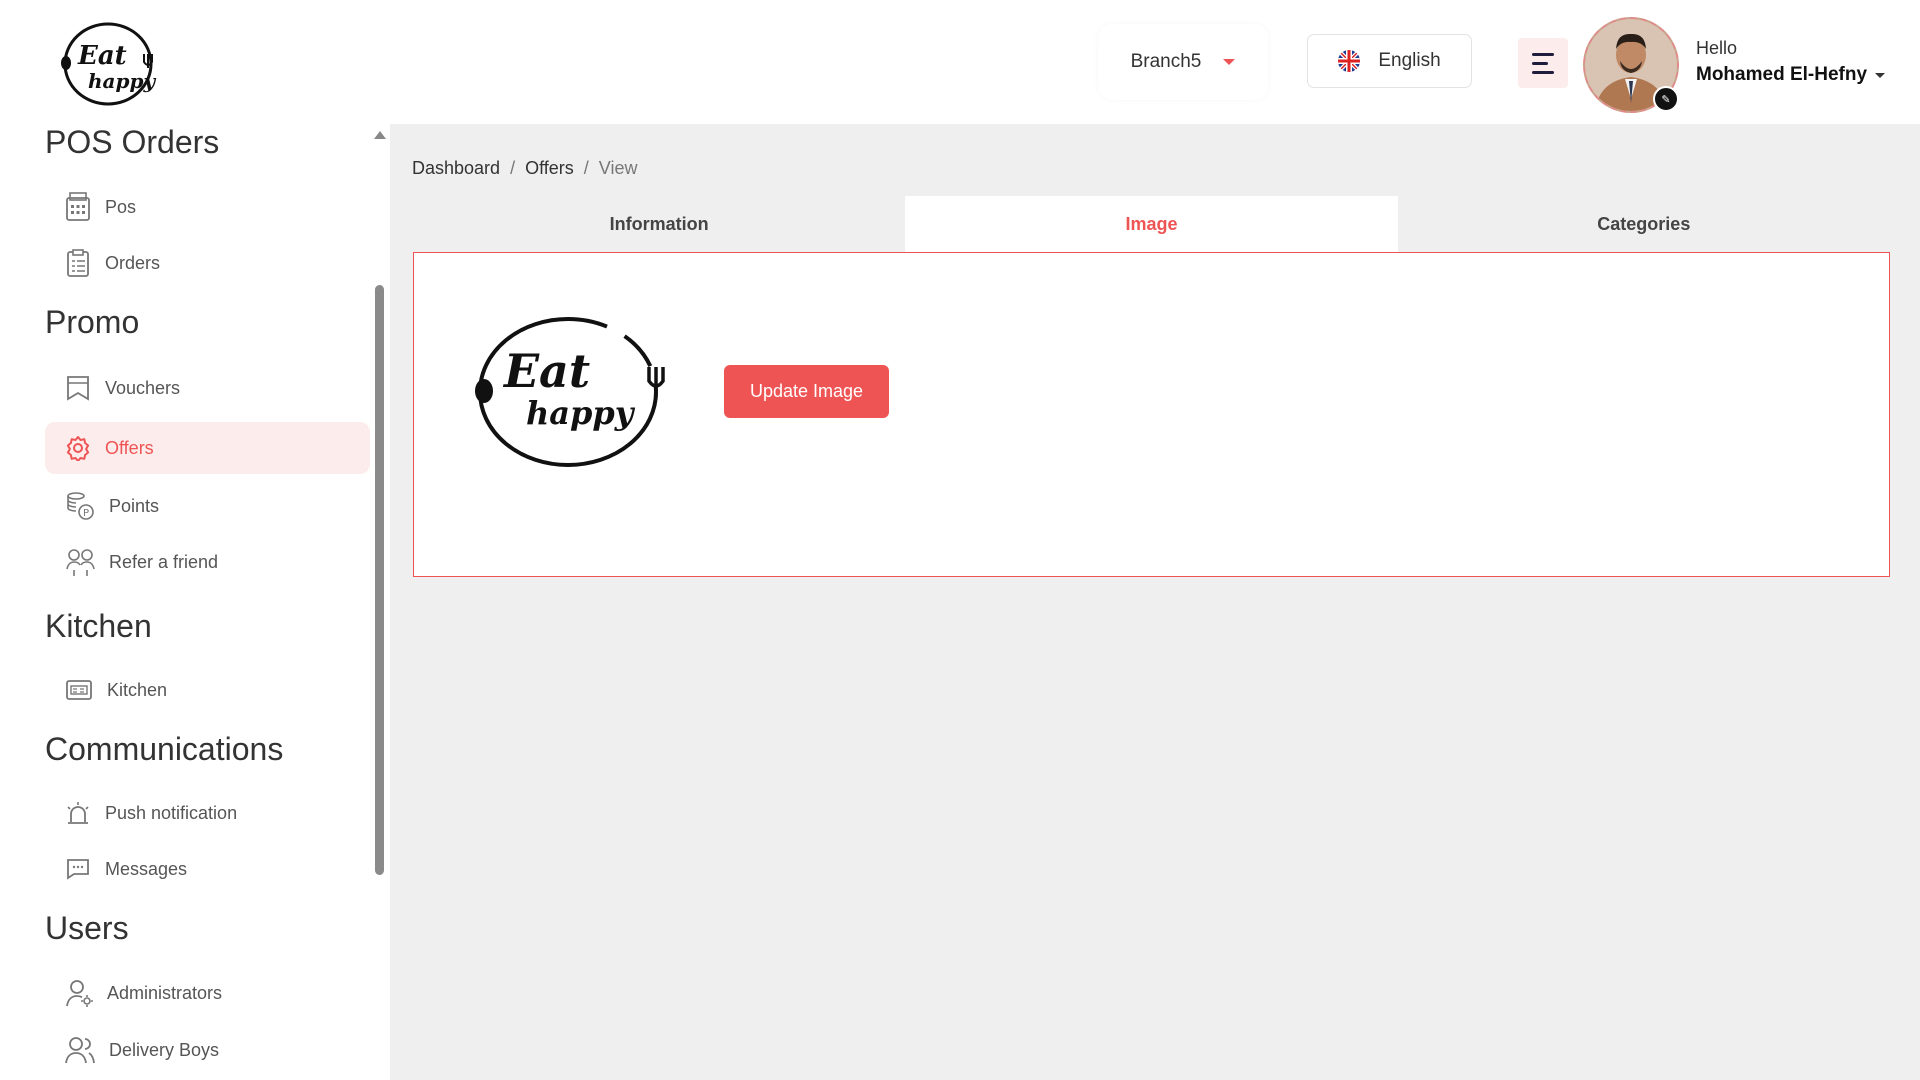 The width and height of the screenshot is (1920, 1080). I want to click on user-name: Mohamed El-Hefny, so click(1782, 74).